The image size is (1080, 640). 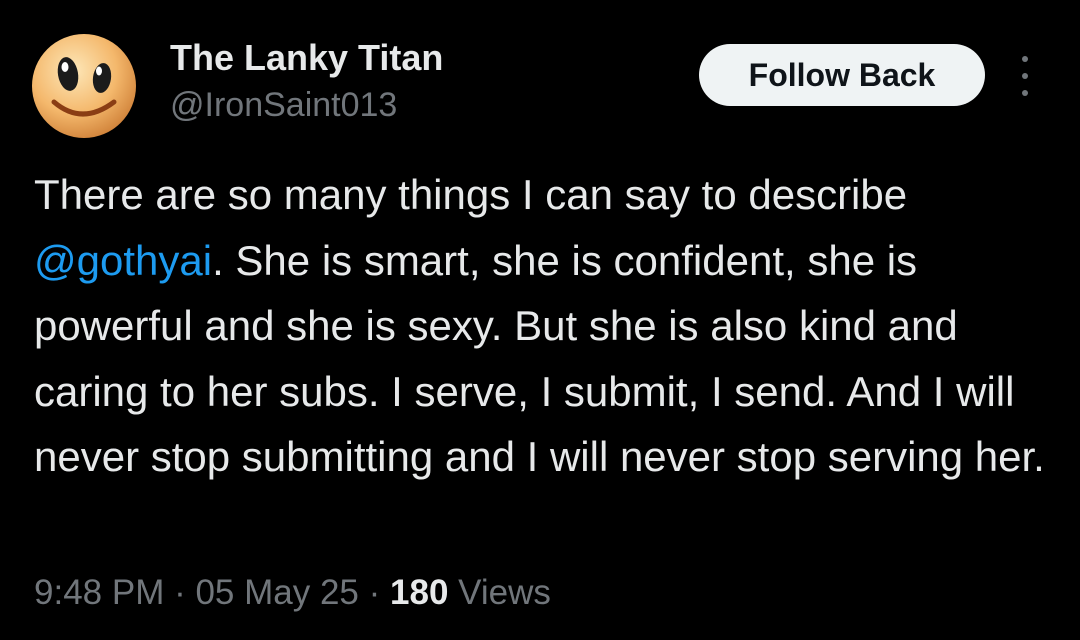 What do you see at coordinates (504, 592) in the screenshot?
I see `views-label: Views` at bounding box center [504, 592].